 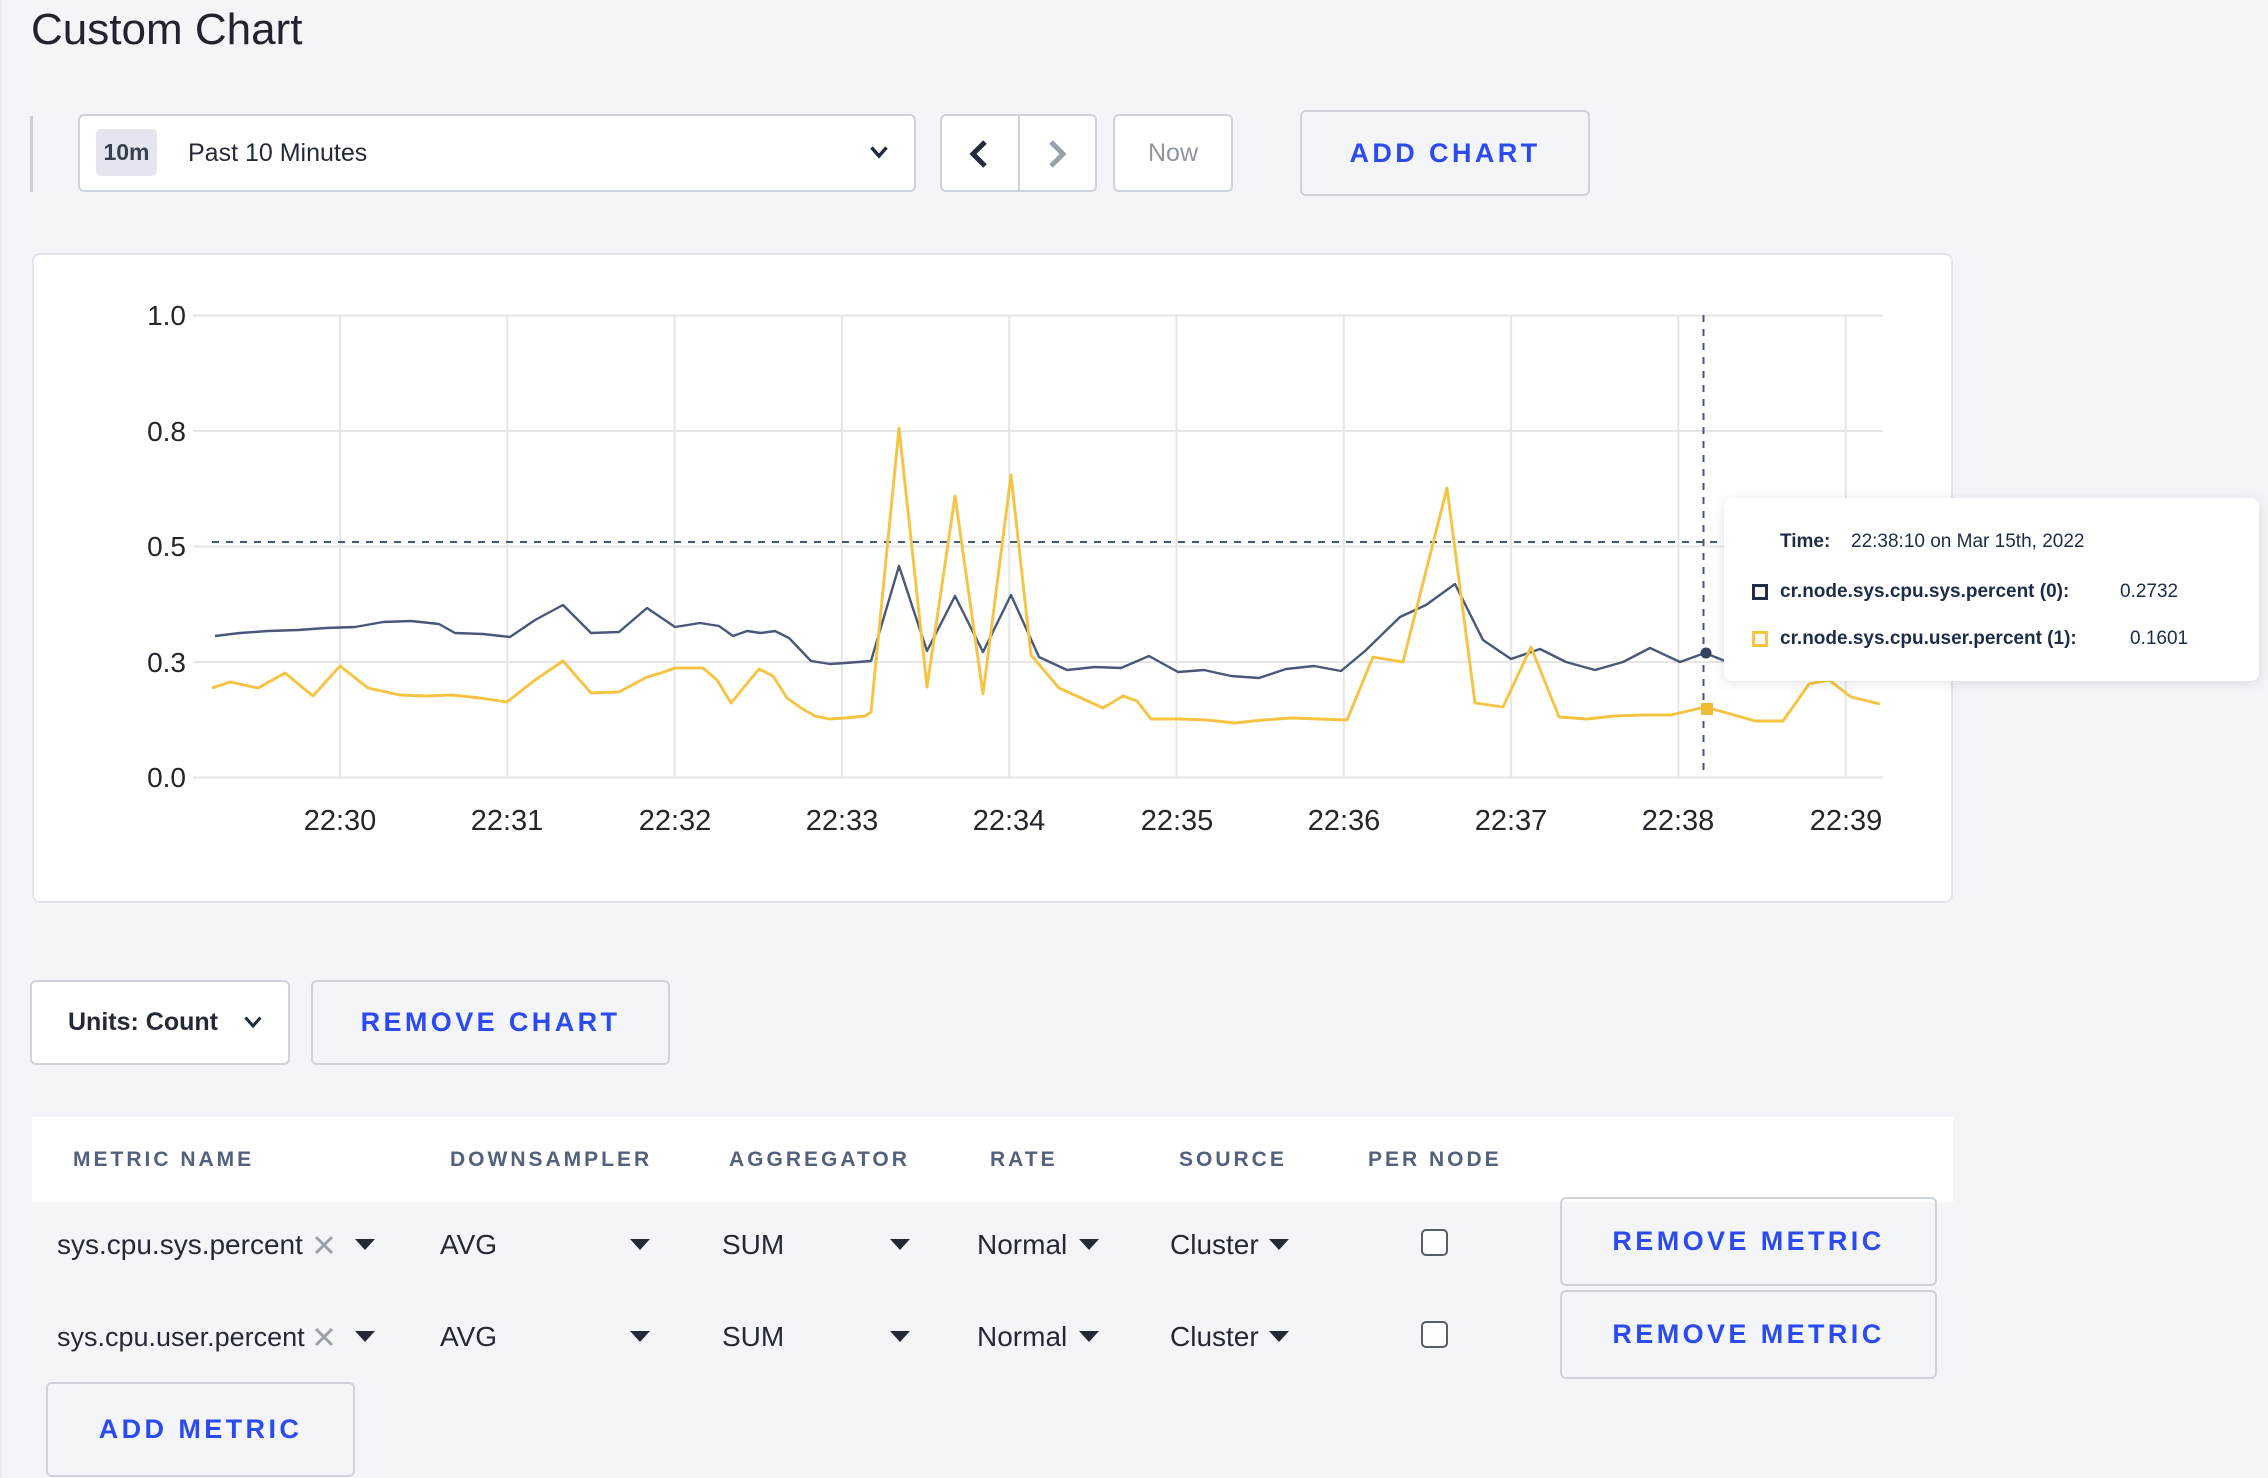 What do you see at coordinates (1846, 821) in the screenshot?
I see `svg-text: 22:39` at bounding box center [1846, 821].